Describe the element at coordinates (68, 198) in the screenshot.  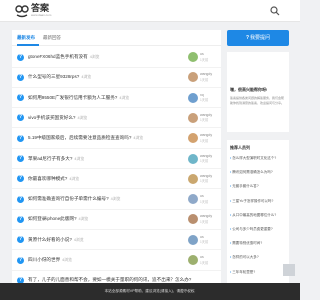
I see `question-title-text: 如何需准确查询行自份子单需什么编号?` at that location.